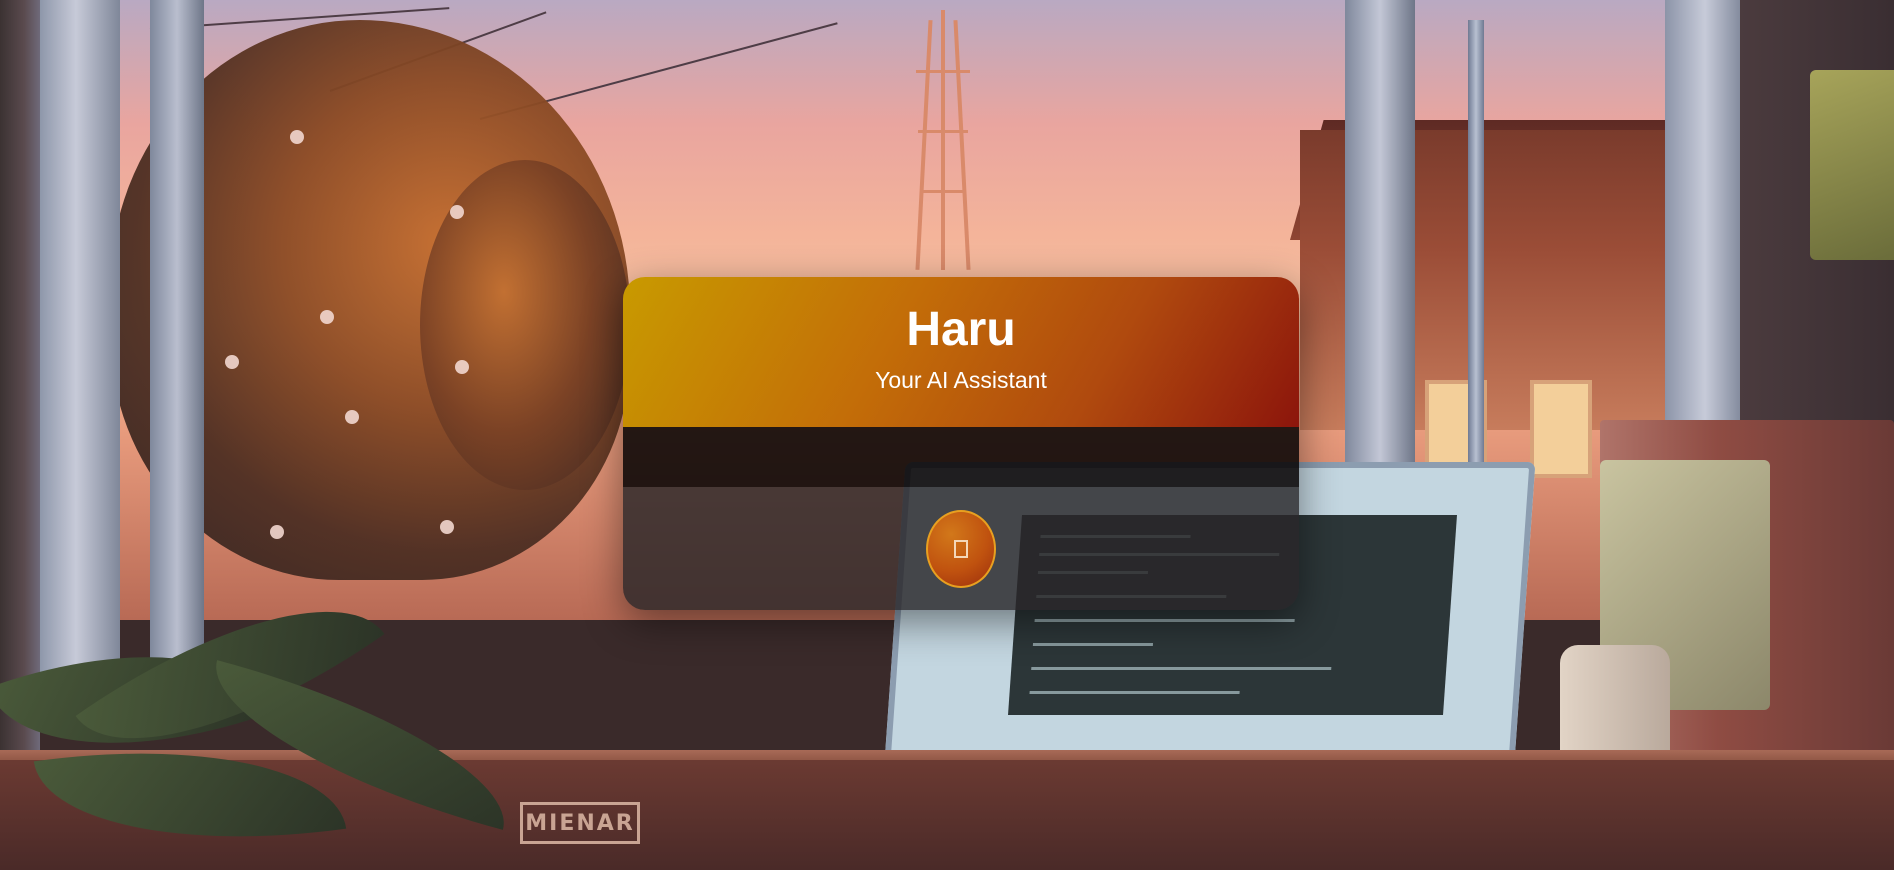 The height and width of the screenshot is (870, 1894). I want to click on card-footer, so click(961, 548).